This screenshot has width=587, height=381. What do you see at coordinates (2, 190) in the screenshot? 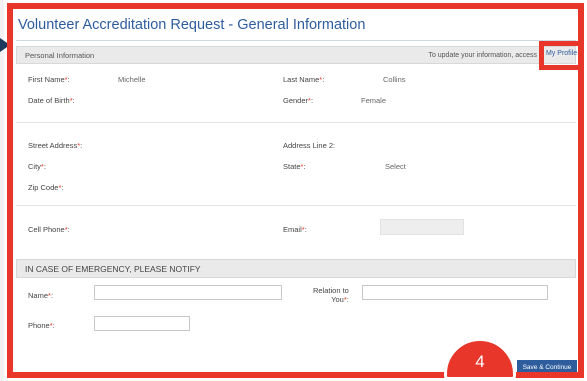
I see `left-edge-strip` at bounding box center [2, 190].